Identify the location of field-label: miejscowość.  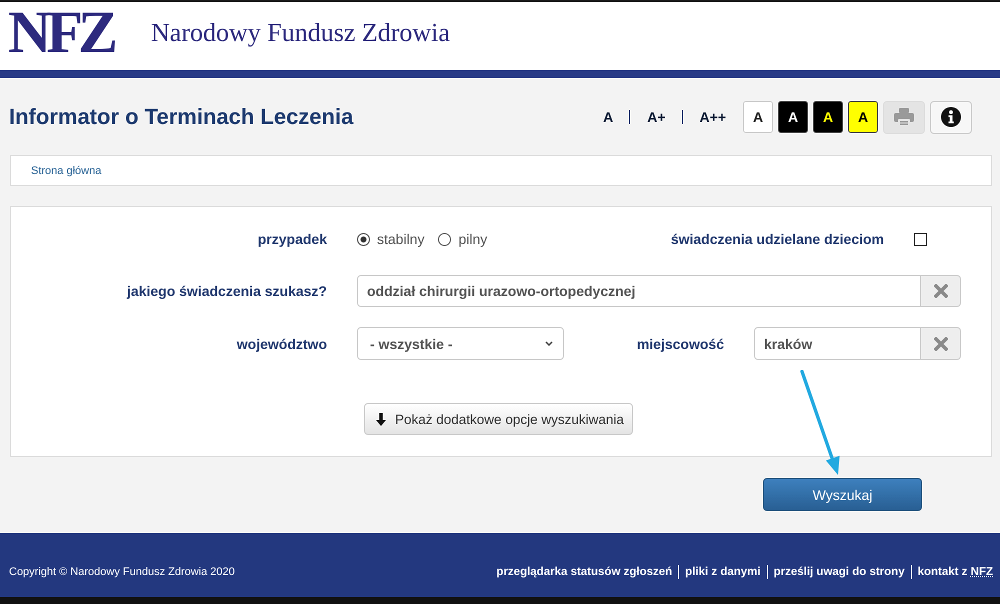
(680, 344).